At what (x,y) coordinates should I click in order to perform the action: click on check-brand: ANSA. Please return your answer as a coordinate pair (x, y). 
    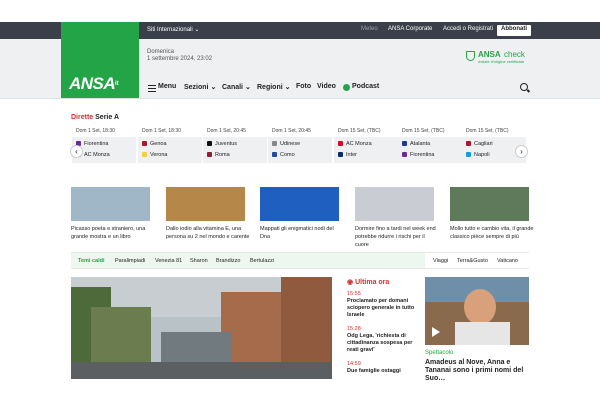
    Looking at the image, I should click on (489, 54).